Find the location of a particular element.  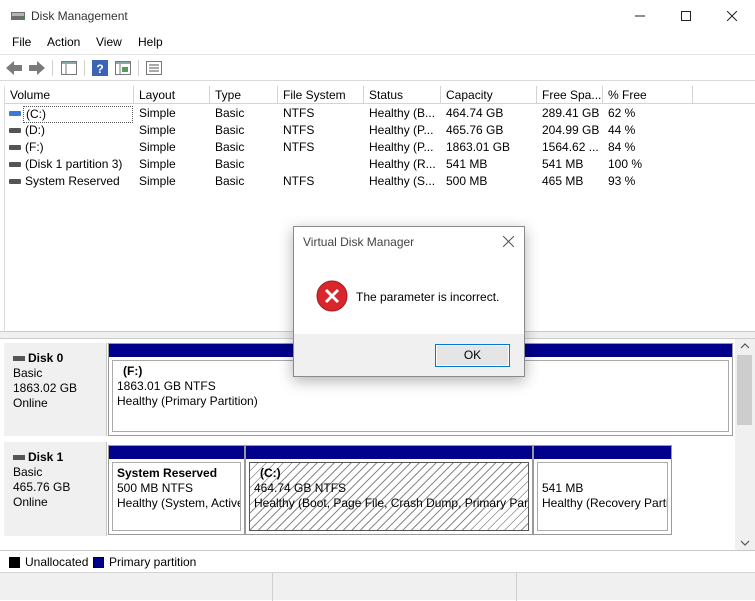

list-view-icon is located at coordinates (154, 68).